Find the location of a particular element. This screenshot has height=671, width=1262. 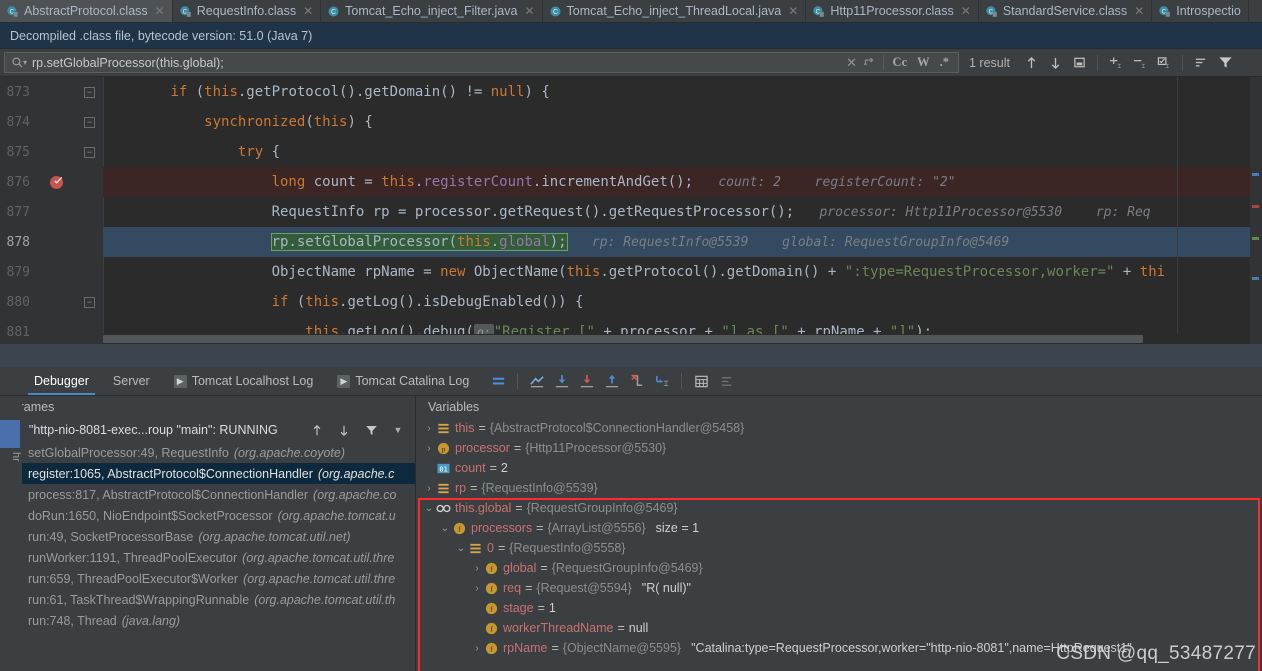

variable-row: › f req = {Request@5594} "R( null)" is located at coordinates (839, 588).